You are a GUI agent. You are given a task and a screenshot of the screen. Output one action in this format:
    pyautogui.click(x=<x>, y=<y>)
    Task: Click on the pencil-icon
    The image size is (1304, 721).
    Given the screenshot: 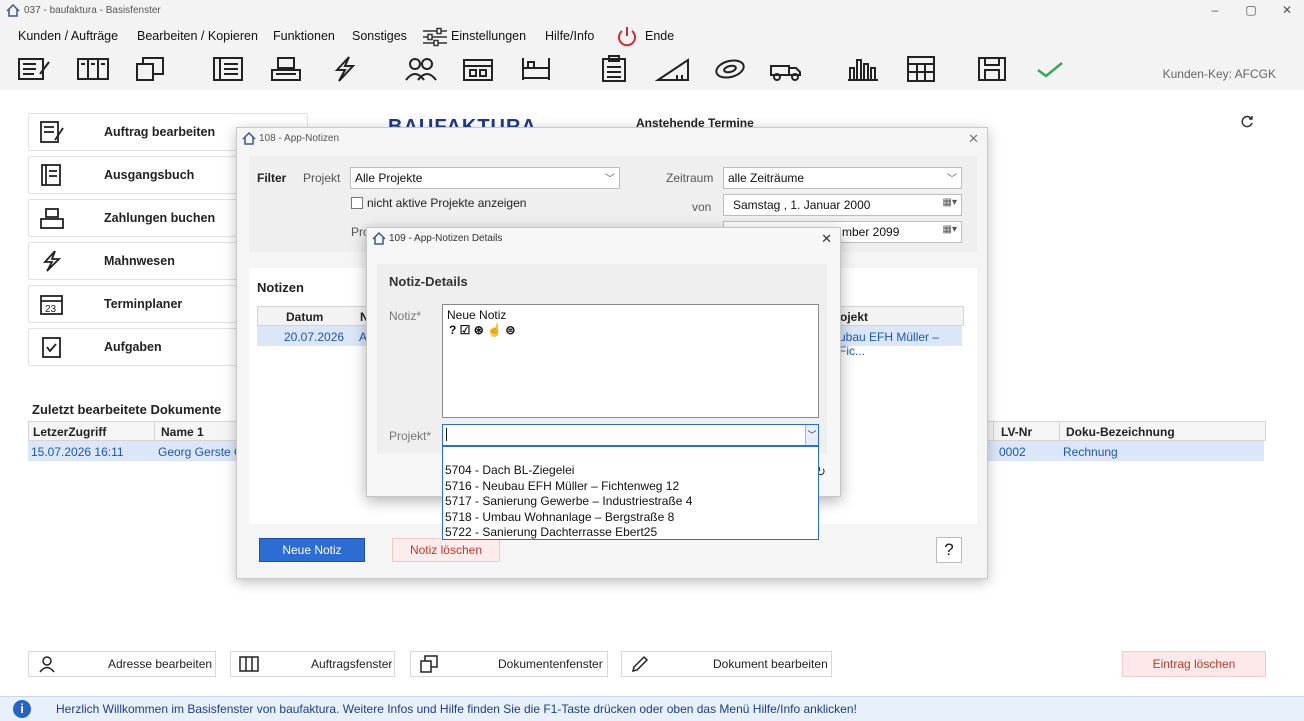 What is the action you would take?
    pyautogui.click(x=640, y=664)
    